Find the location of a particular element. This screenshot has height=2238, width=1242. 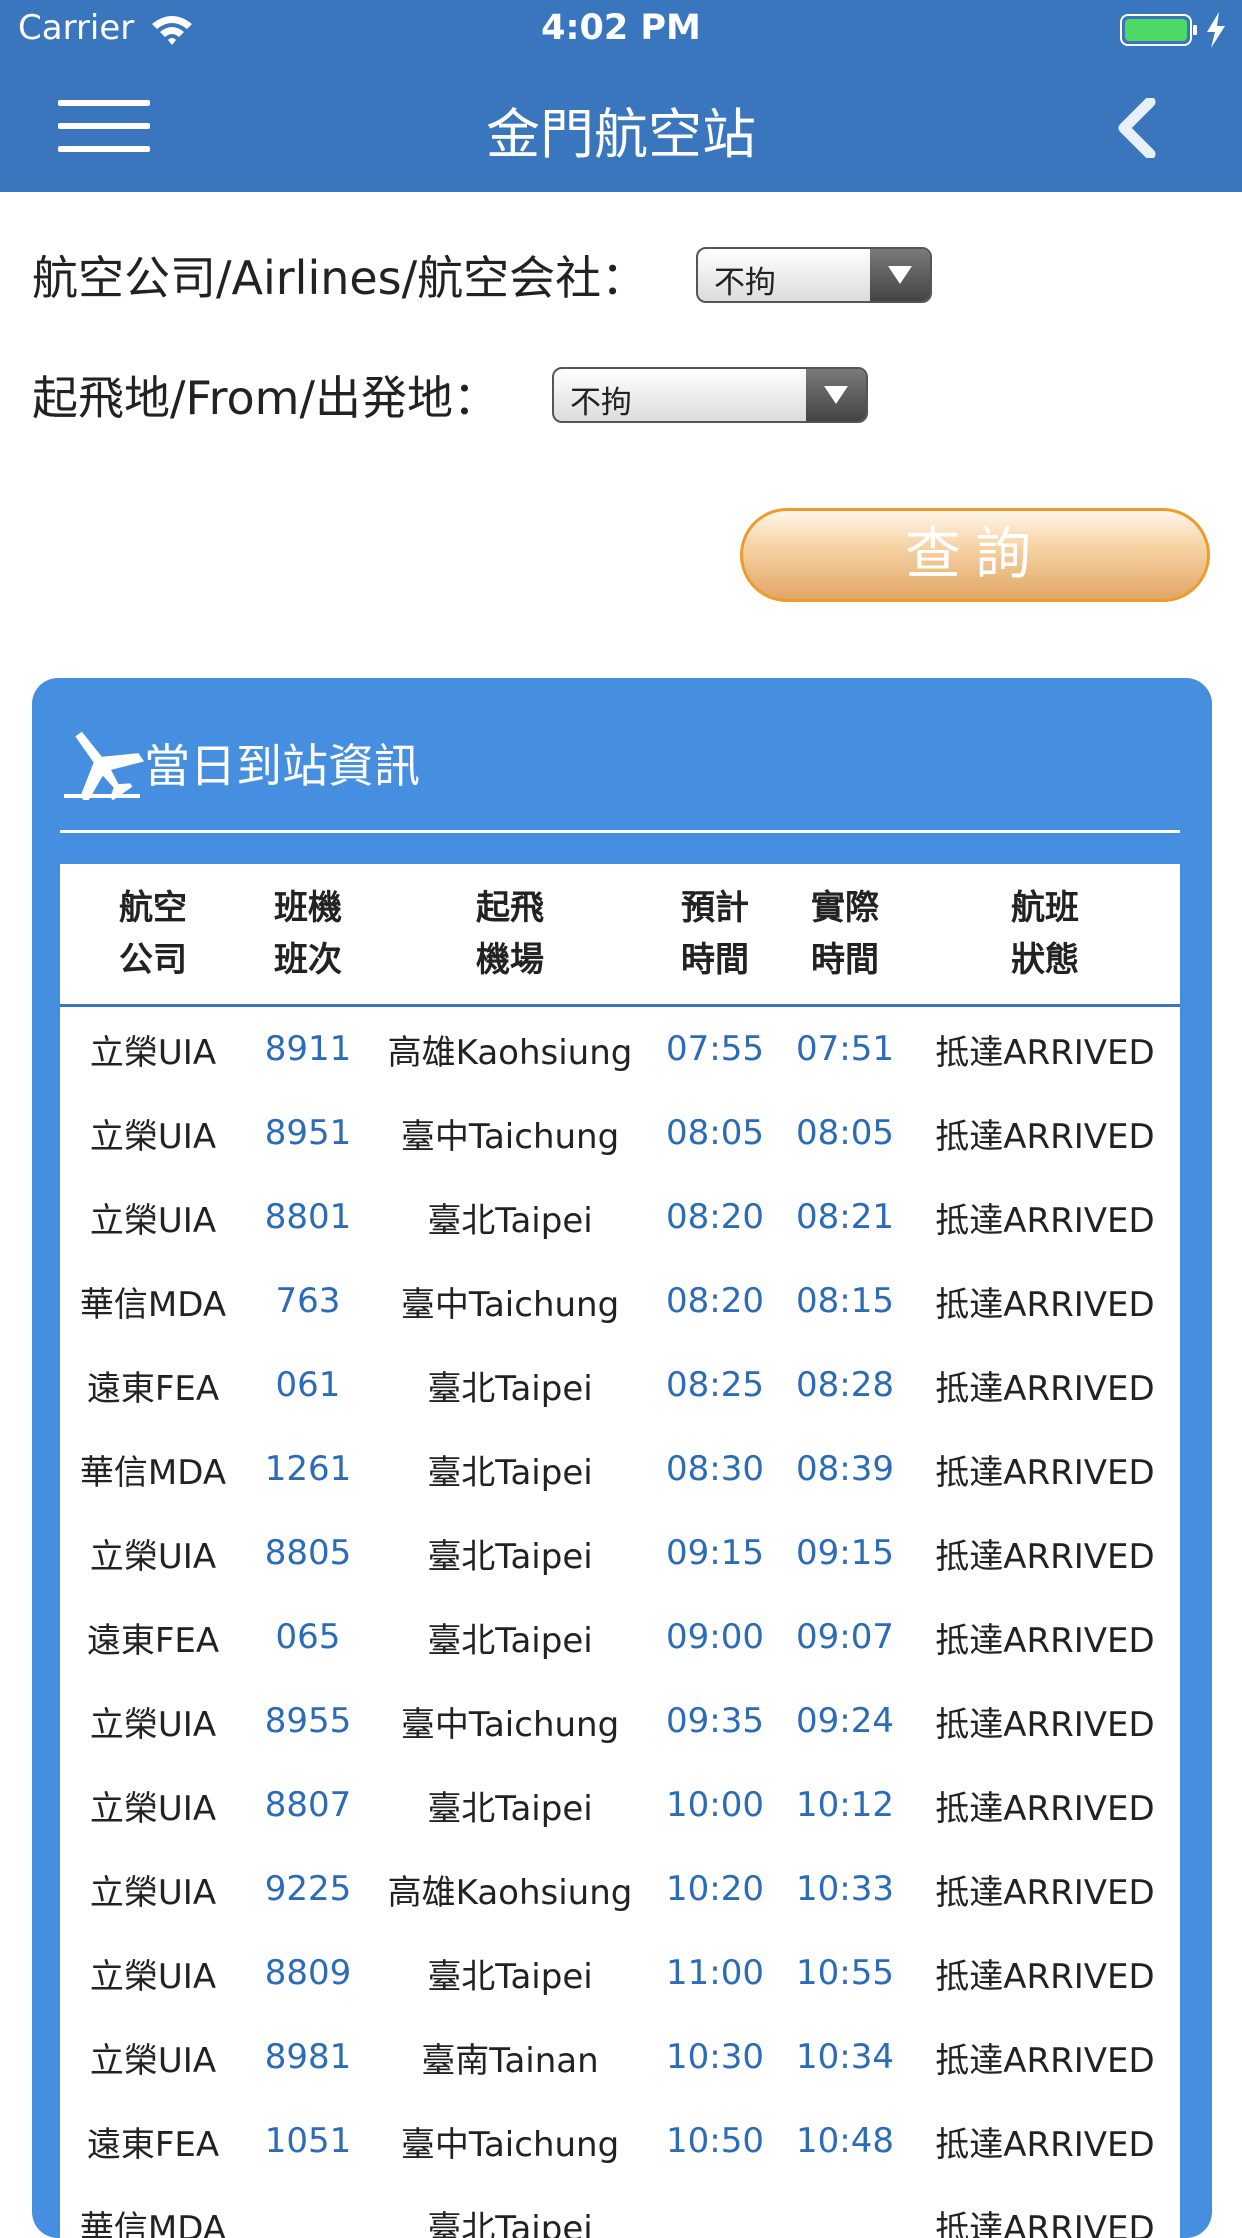

page-title: 金門航空站 is located at coordinates (621, 134).